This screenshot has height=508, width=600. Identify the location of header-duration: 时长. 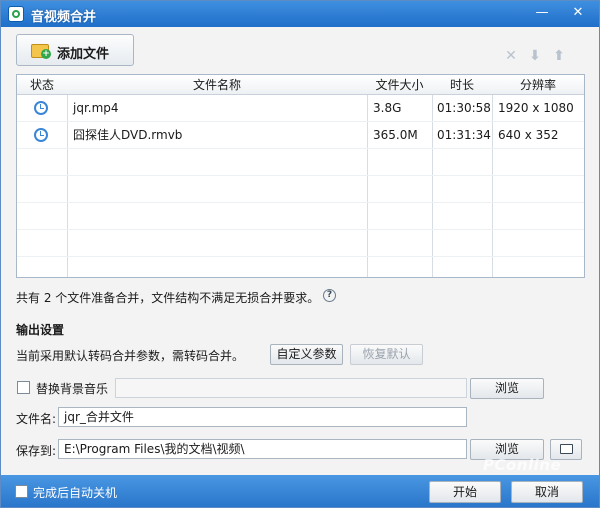
(462, 85).